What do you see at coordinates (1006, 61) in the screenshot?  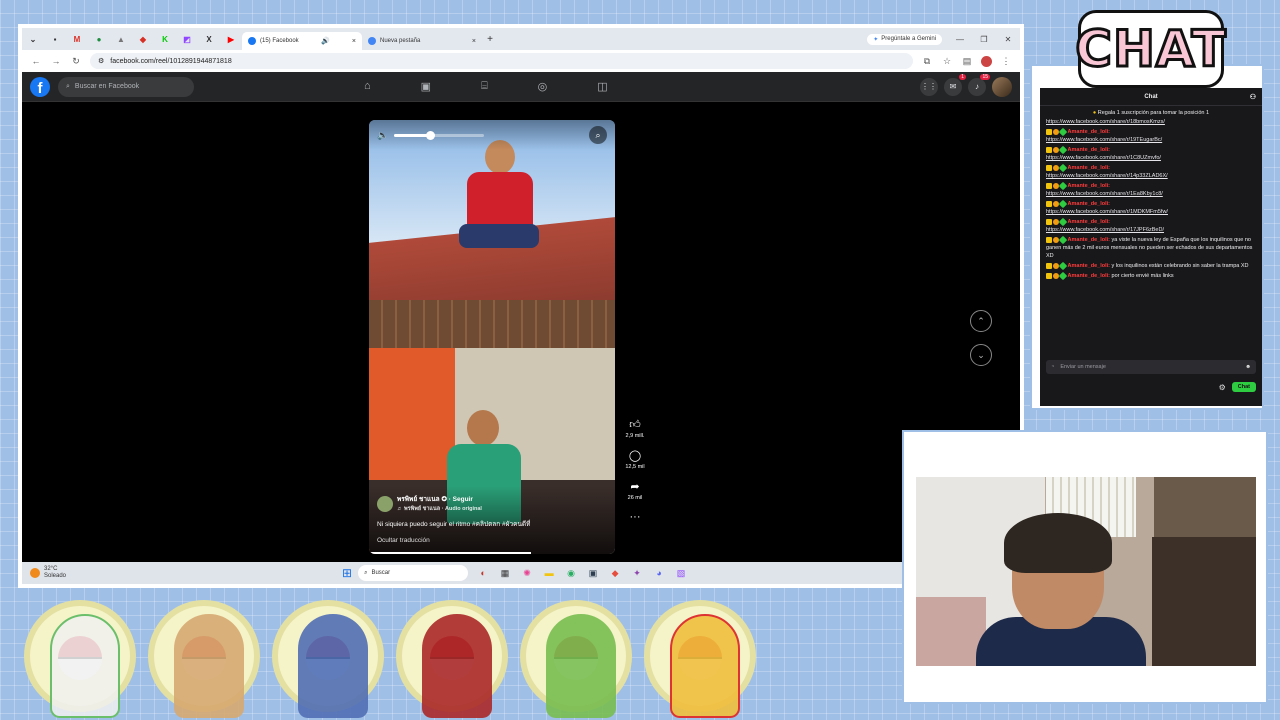 I see `menu-kebab-icon: ⋮` at bounding box center [1006, 61].